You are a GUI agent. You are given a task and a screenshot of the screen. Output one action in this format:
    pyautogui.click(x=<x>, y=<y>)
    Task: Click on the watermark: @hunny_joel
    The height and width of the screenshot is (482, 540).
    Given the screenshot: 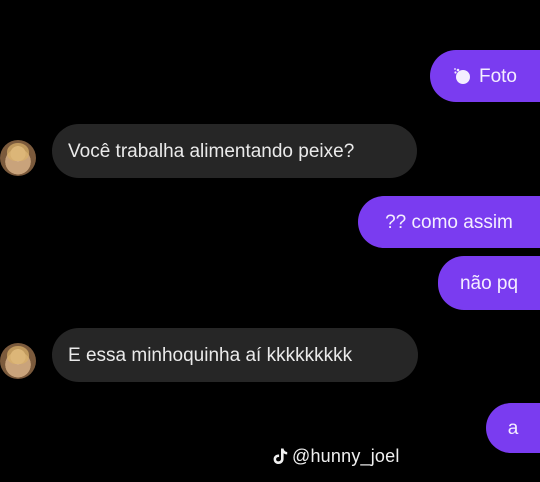 What is the action you would take?
    pyautogui.click(x=336, y=456)
    